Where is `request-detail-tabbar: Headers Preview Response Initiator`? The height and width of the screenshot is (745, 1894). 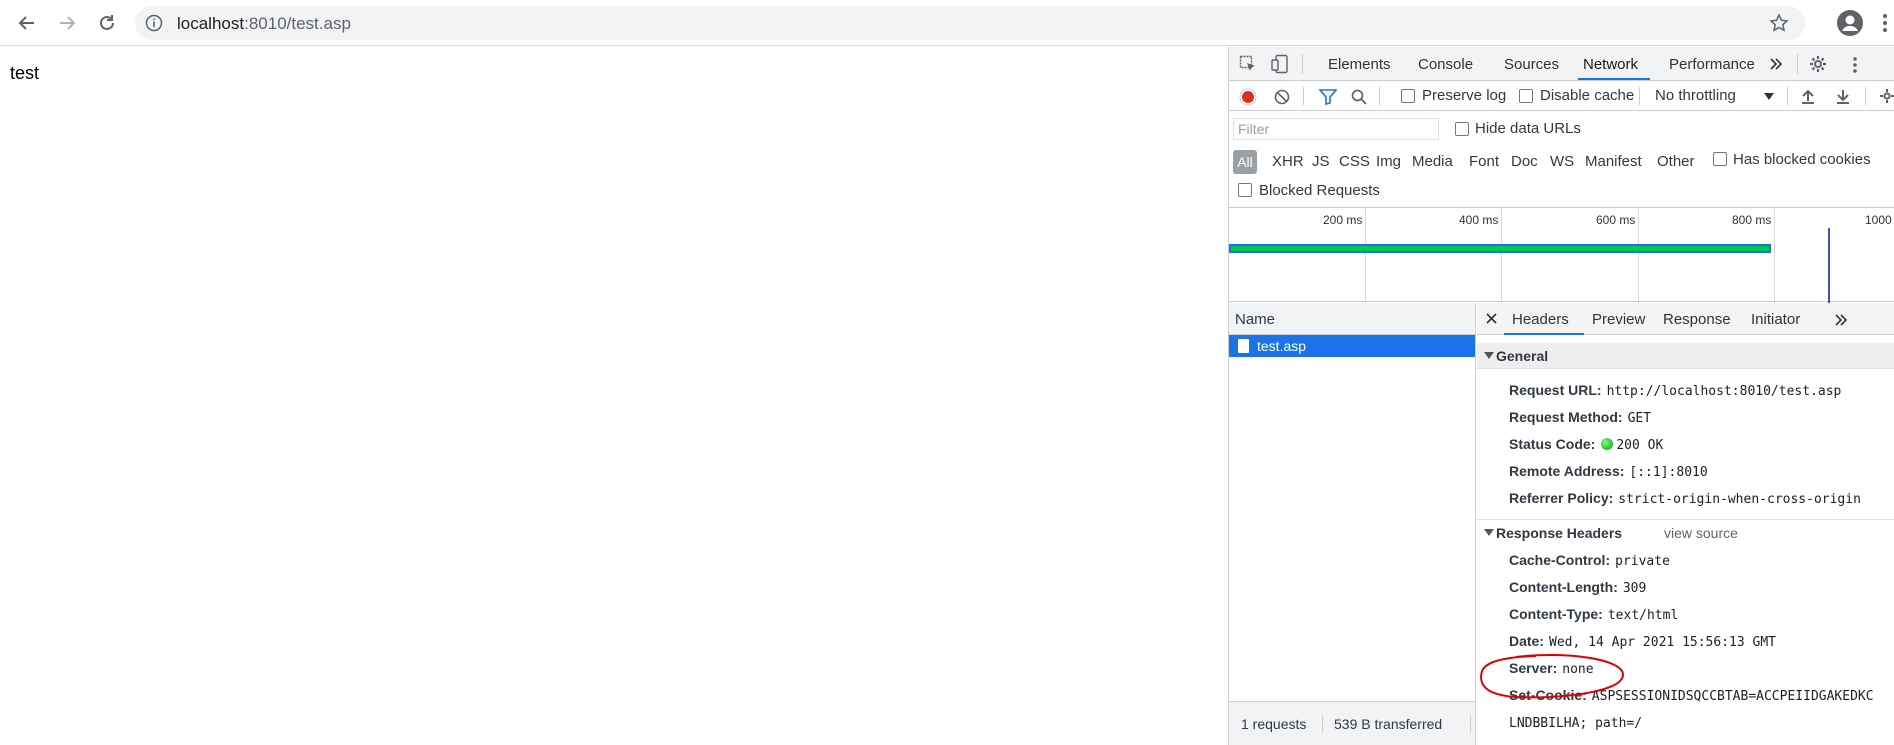 request-detail-tabbar: Headers Preview Response Initiator is located at coordinates (1685, 319).